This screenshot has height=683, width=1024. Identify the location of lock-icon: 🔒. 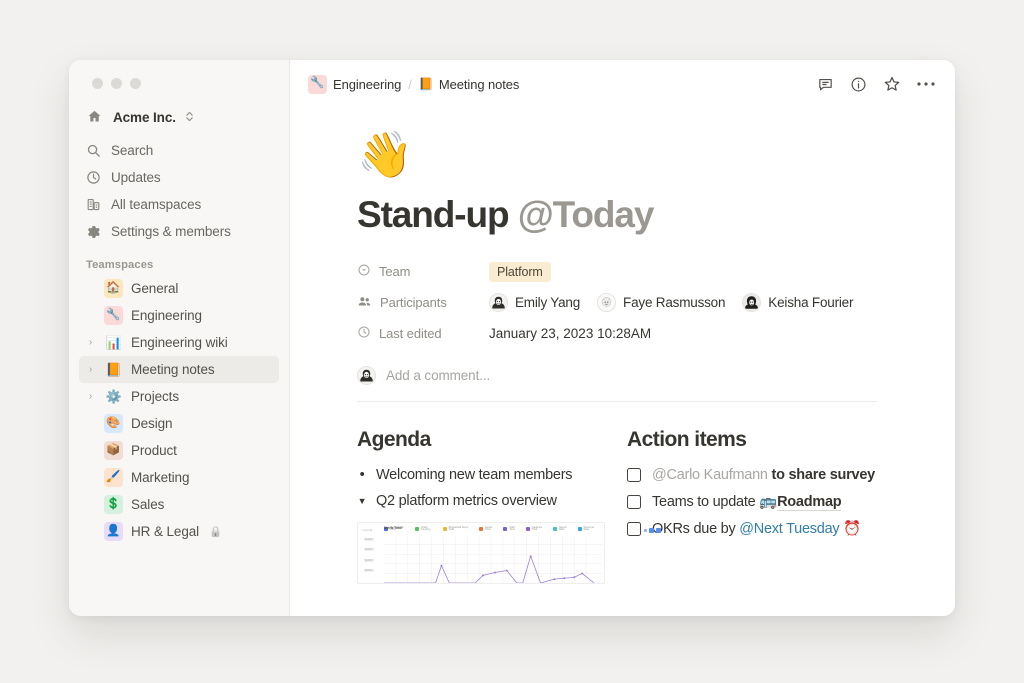
(216, 532).